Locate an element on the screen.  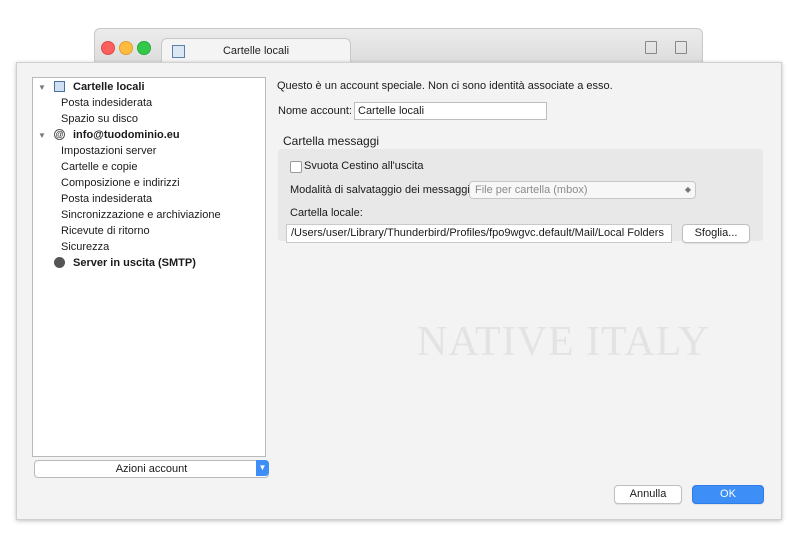
storage-mode-value: File per cartella (mbox) is located at coordinates (531, 190).